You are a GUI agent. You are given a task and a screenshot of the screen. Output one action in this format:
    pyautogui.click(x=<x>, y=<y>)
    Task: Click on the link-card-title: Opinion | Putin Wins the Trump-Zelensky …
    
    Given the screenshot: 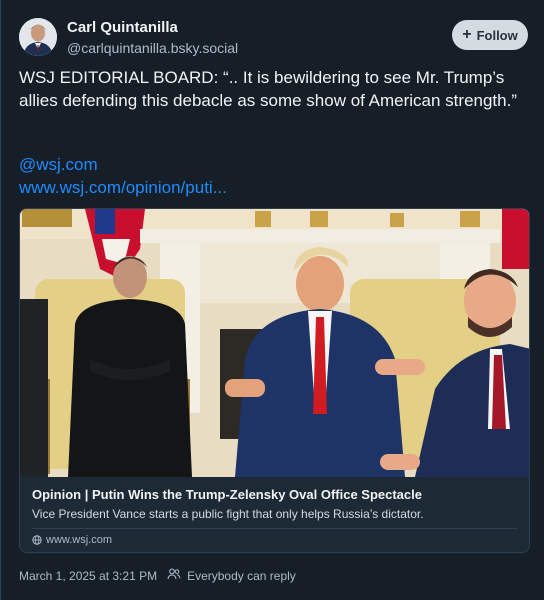 What is the action you would take?
    pyautogui.click(x=274, y=494)
    